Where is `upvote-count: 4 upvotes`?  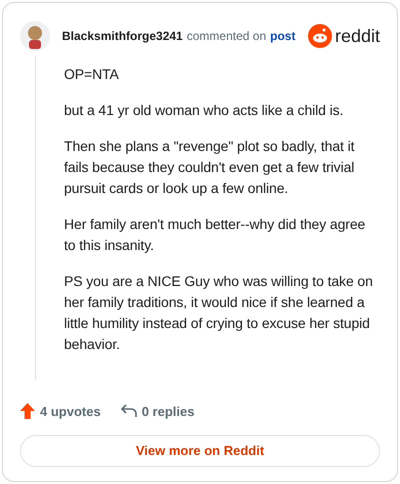 upvote-count: 4 upvotes is located at coordinates (70, 411).